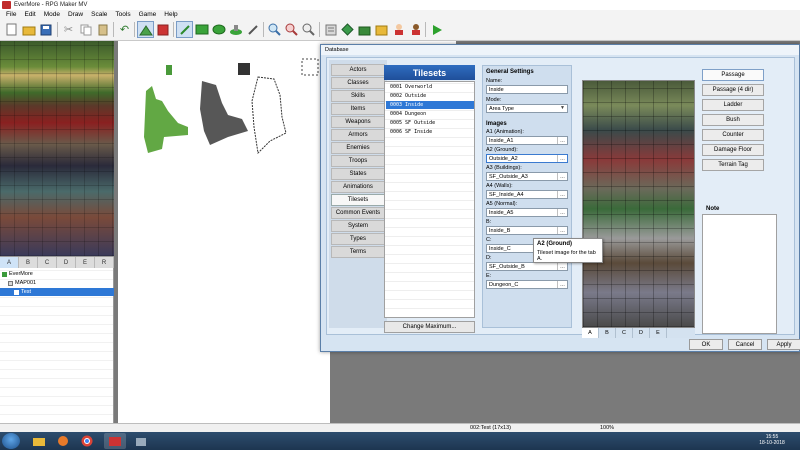 This screenshot has width=800, height=450. Describe the element at coordinates (733, 90) in the screenshot. I see `passage-4dir-button: Passage (4 dir)` at that location.